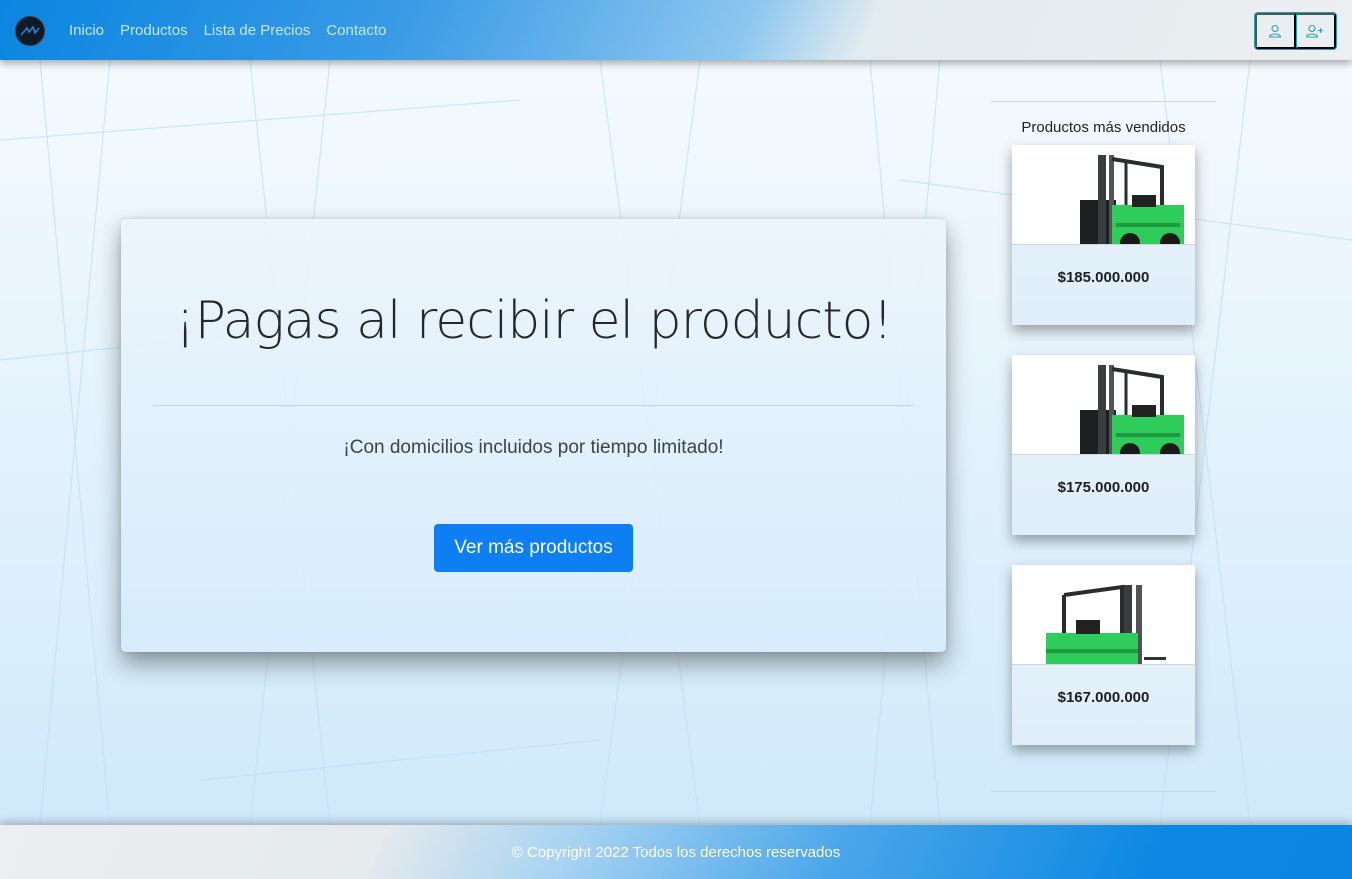 This screenshot has width=1352, height=879. What do you see at coordinates (533, 548) in the screenshot?
I see `ver-mas-productos-button: Ver más productos` at bounding box center [533, 548].